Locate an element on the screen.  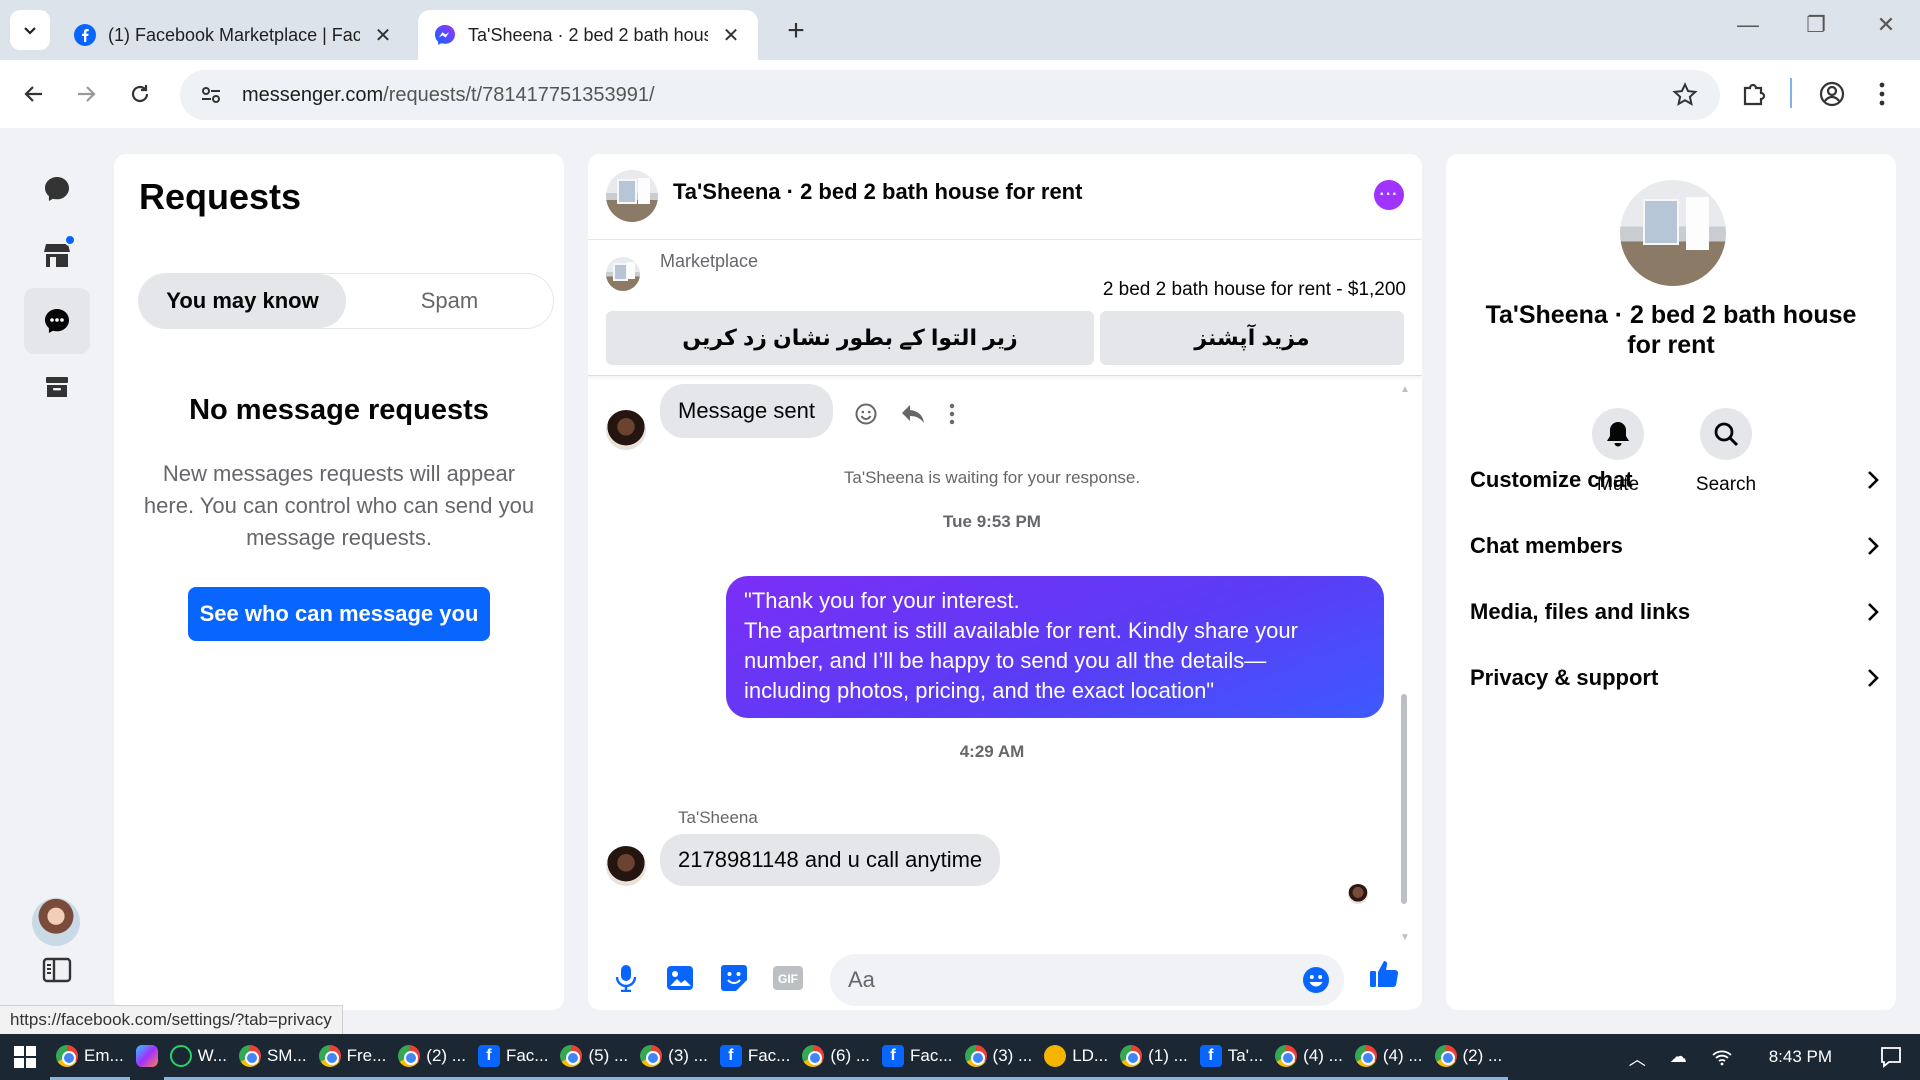
tab-spam: Spam is located at coordinates (449, 301).